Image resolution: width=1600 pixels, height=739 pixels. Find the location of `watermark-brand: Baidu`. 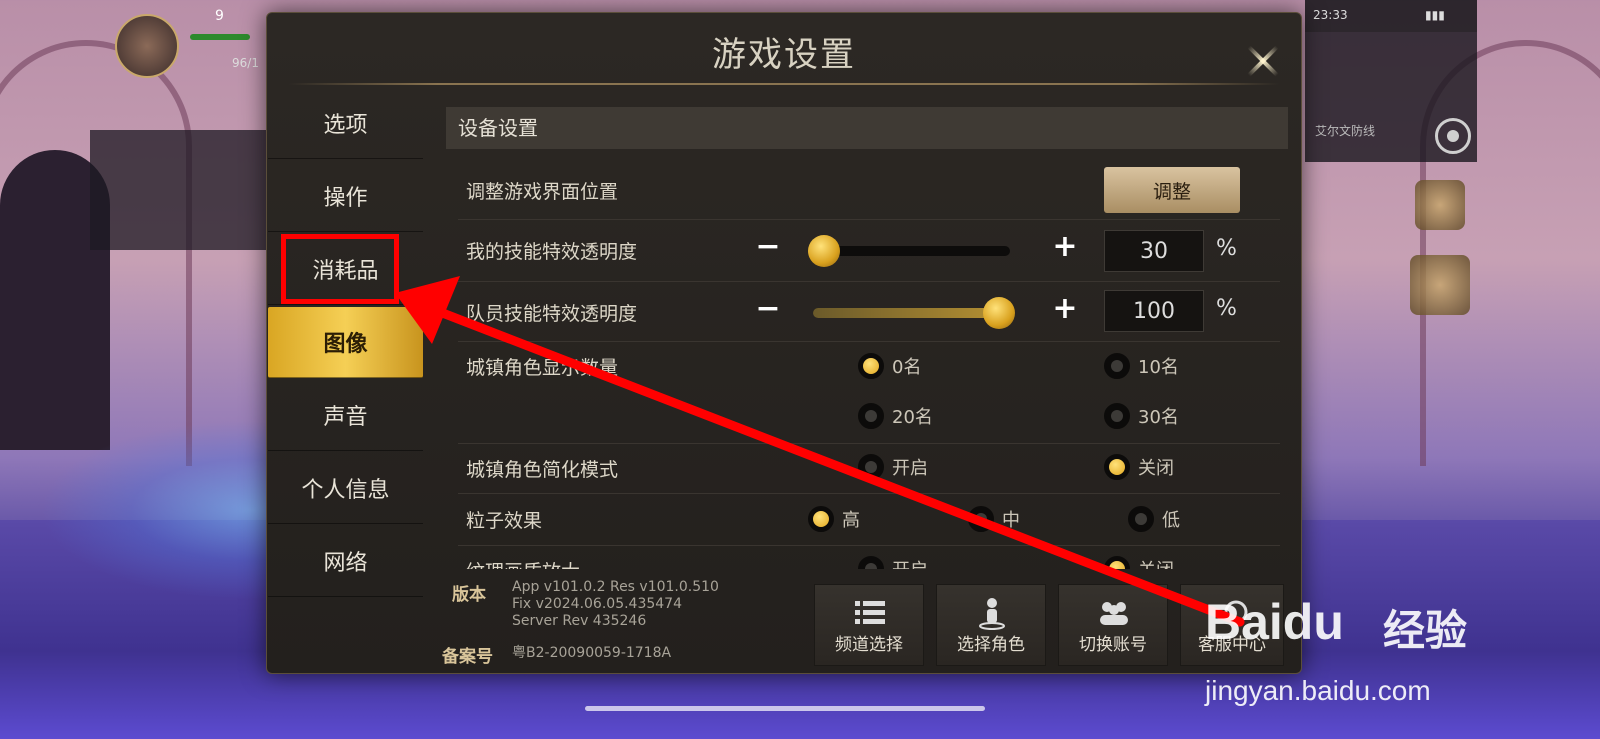

watermark-brand: Baidu is located at coordinates (1274, 622).